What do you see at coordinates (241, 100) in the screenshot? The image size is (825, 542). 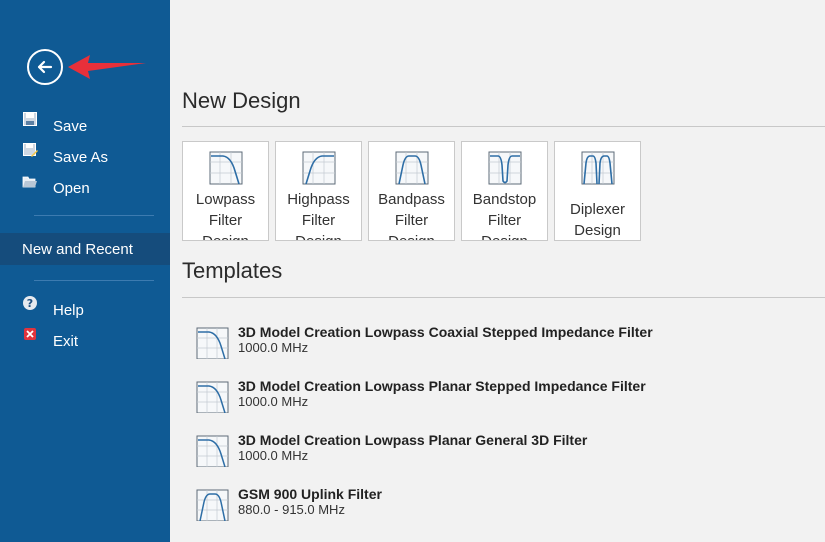 I see `new-design-heading: New Design` at bounding box center [241, 100].